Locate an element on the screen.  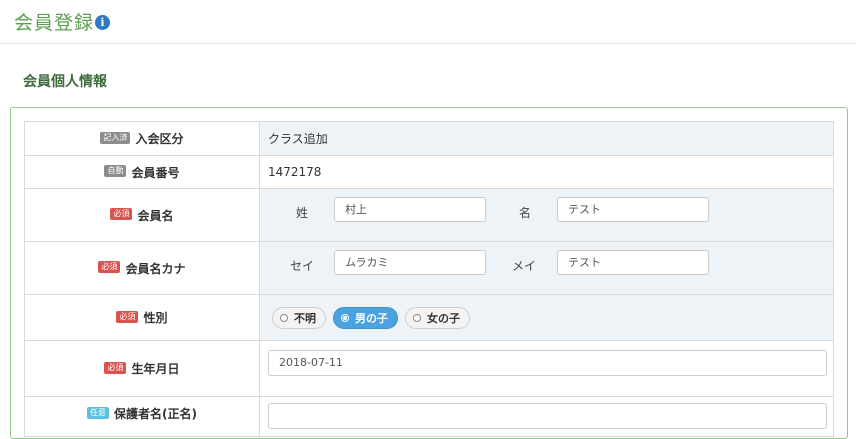
member-name-label: 会員名 is located at coordinates (155, 215).